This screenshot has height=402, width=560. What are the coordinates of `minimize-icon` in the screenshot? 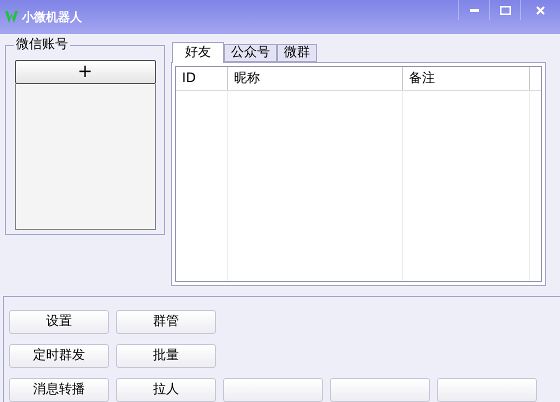 It's located at (474, 10).